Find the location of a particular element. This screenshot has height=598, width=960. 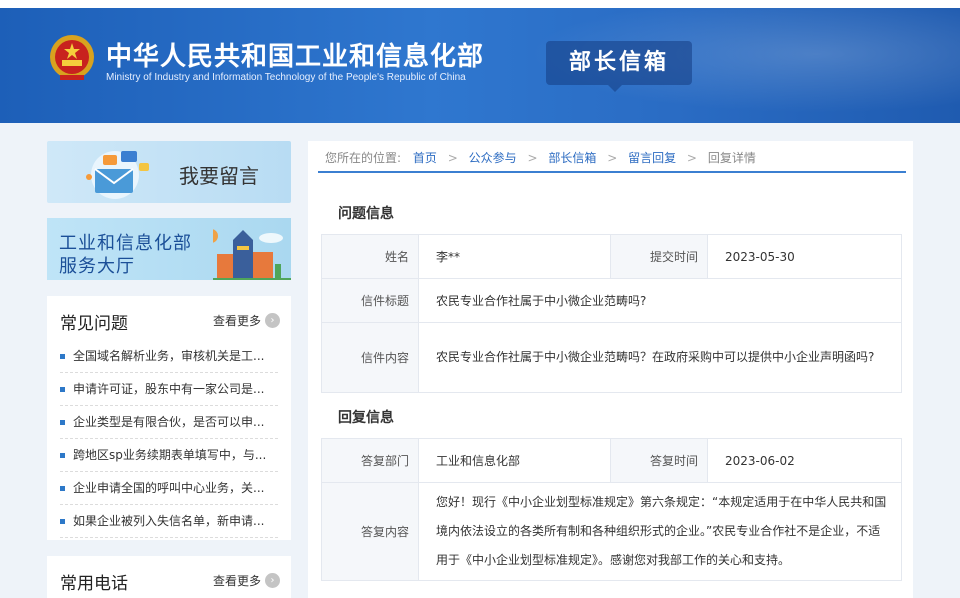

section-badge: 部长信箱 is located at coordinates (619, 66).